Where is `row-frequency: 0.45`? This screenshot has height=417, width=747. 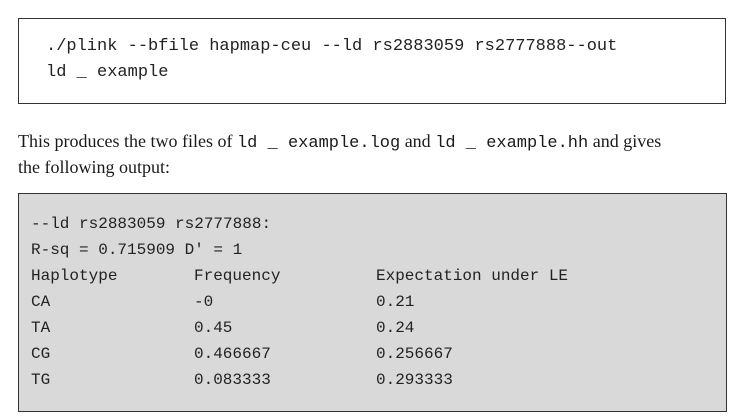
row-frequency: 0.45 is located at coordinates (213, 328).